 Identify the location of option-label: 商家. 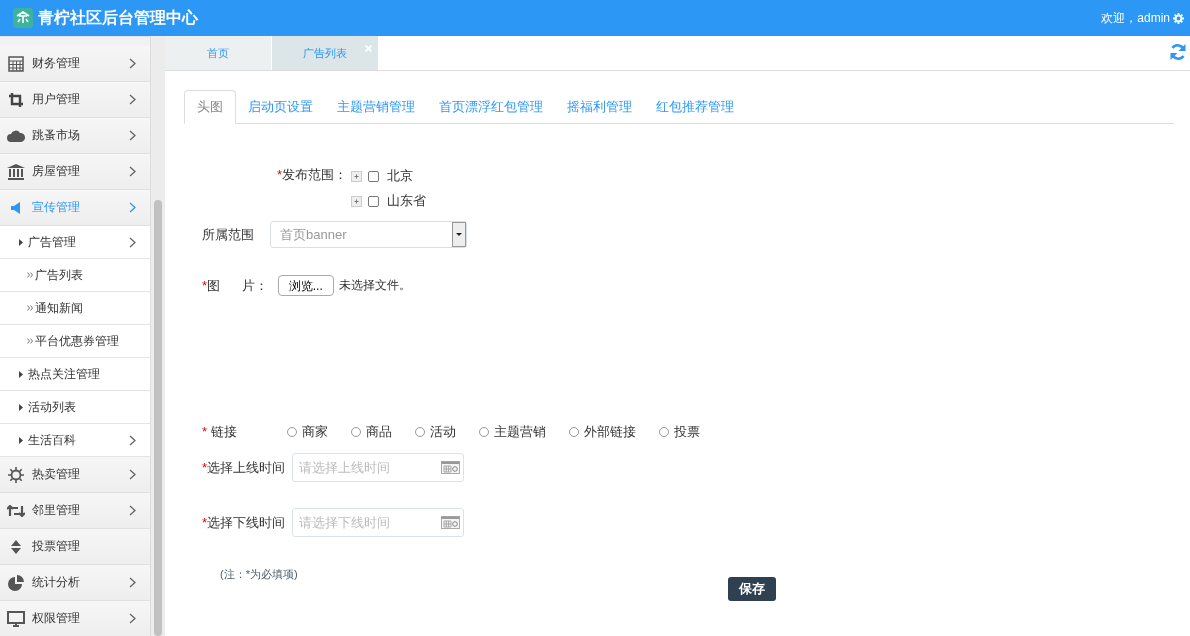
(315, 432).